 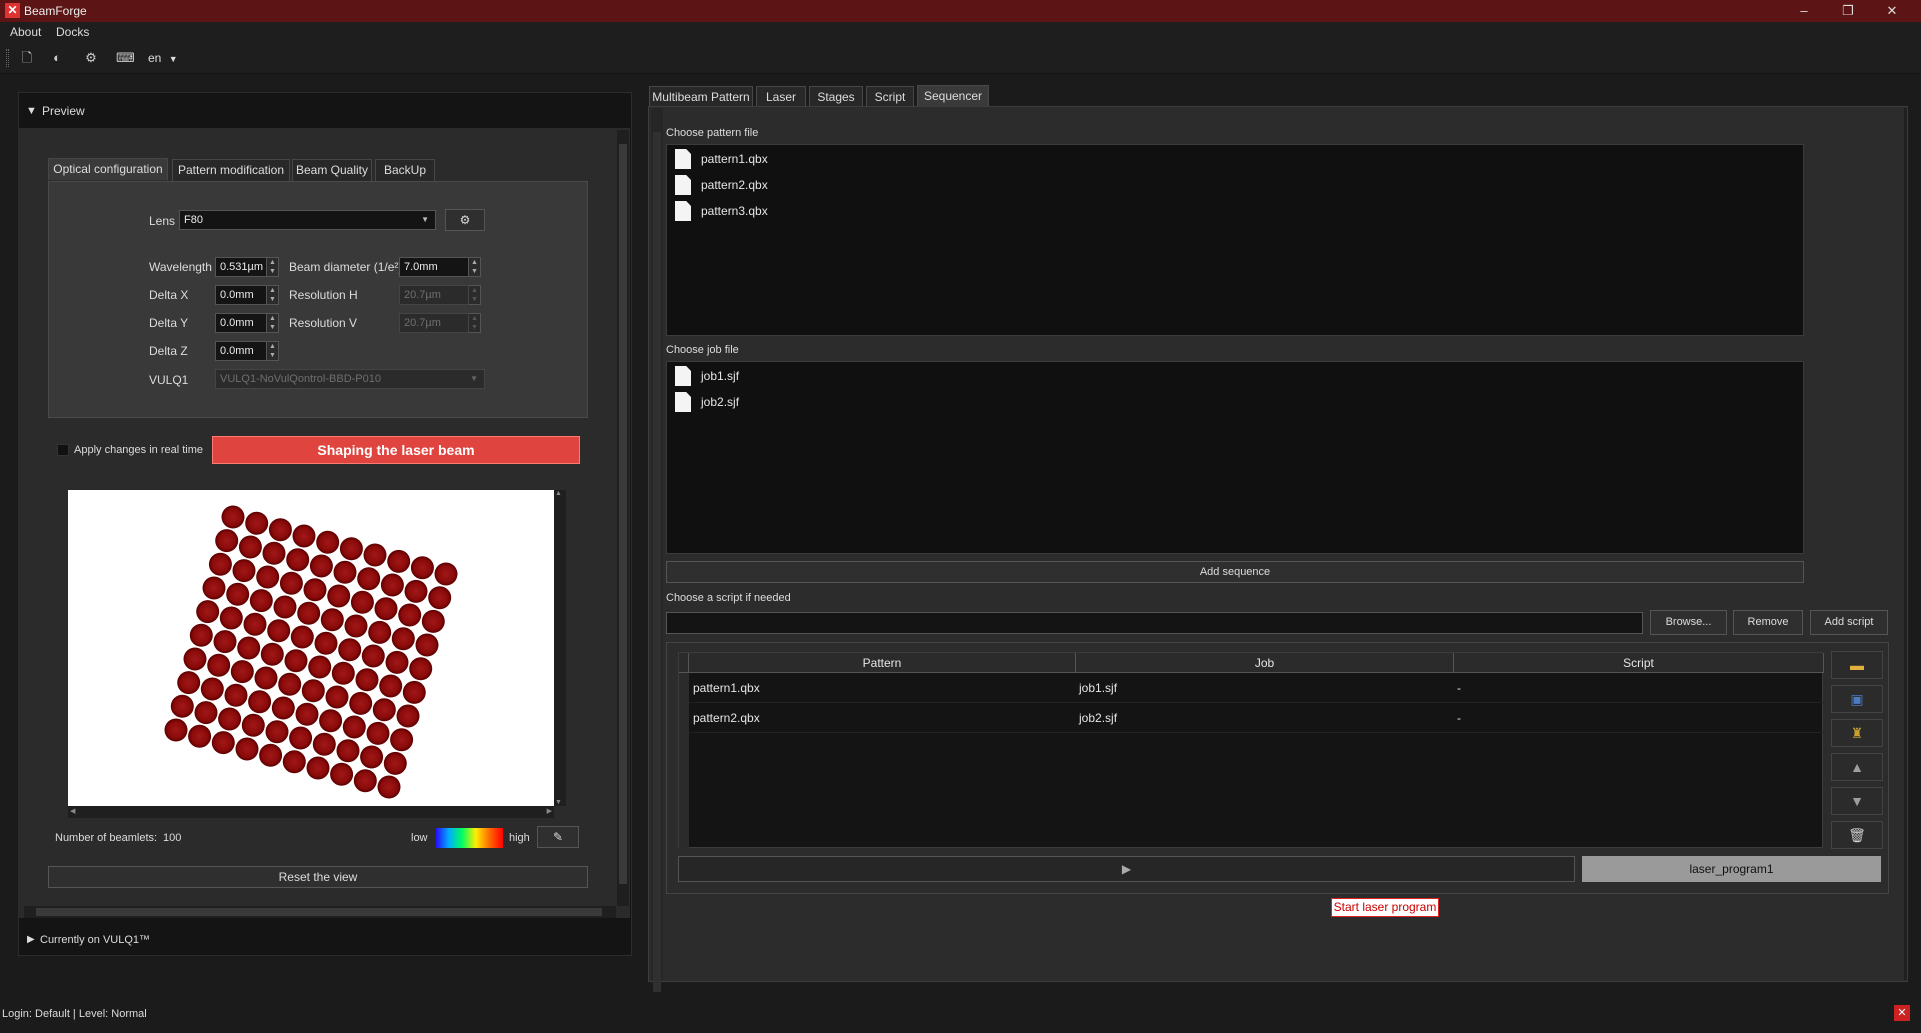 I want to click on scroll-down-icon: ▼, so click(x=558, y=802).